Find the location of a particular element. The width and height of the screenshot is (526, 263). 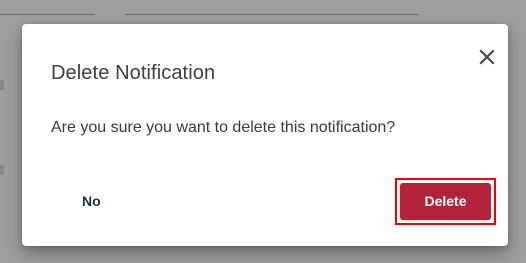

delete-button-highlight: Delete is located at coordinates (445, 201).